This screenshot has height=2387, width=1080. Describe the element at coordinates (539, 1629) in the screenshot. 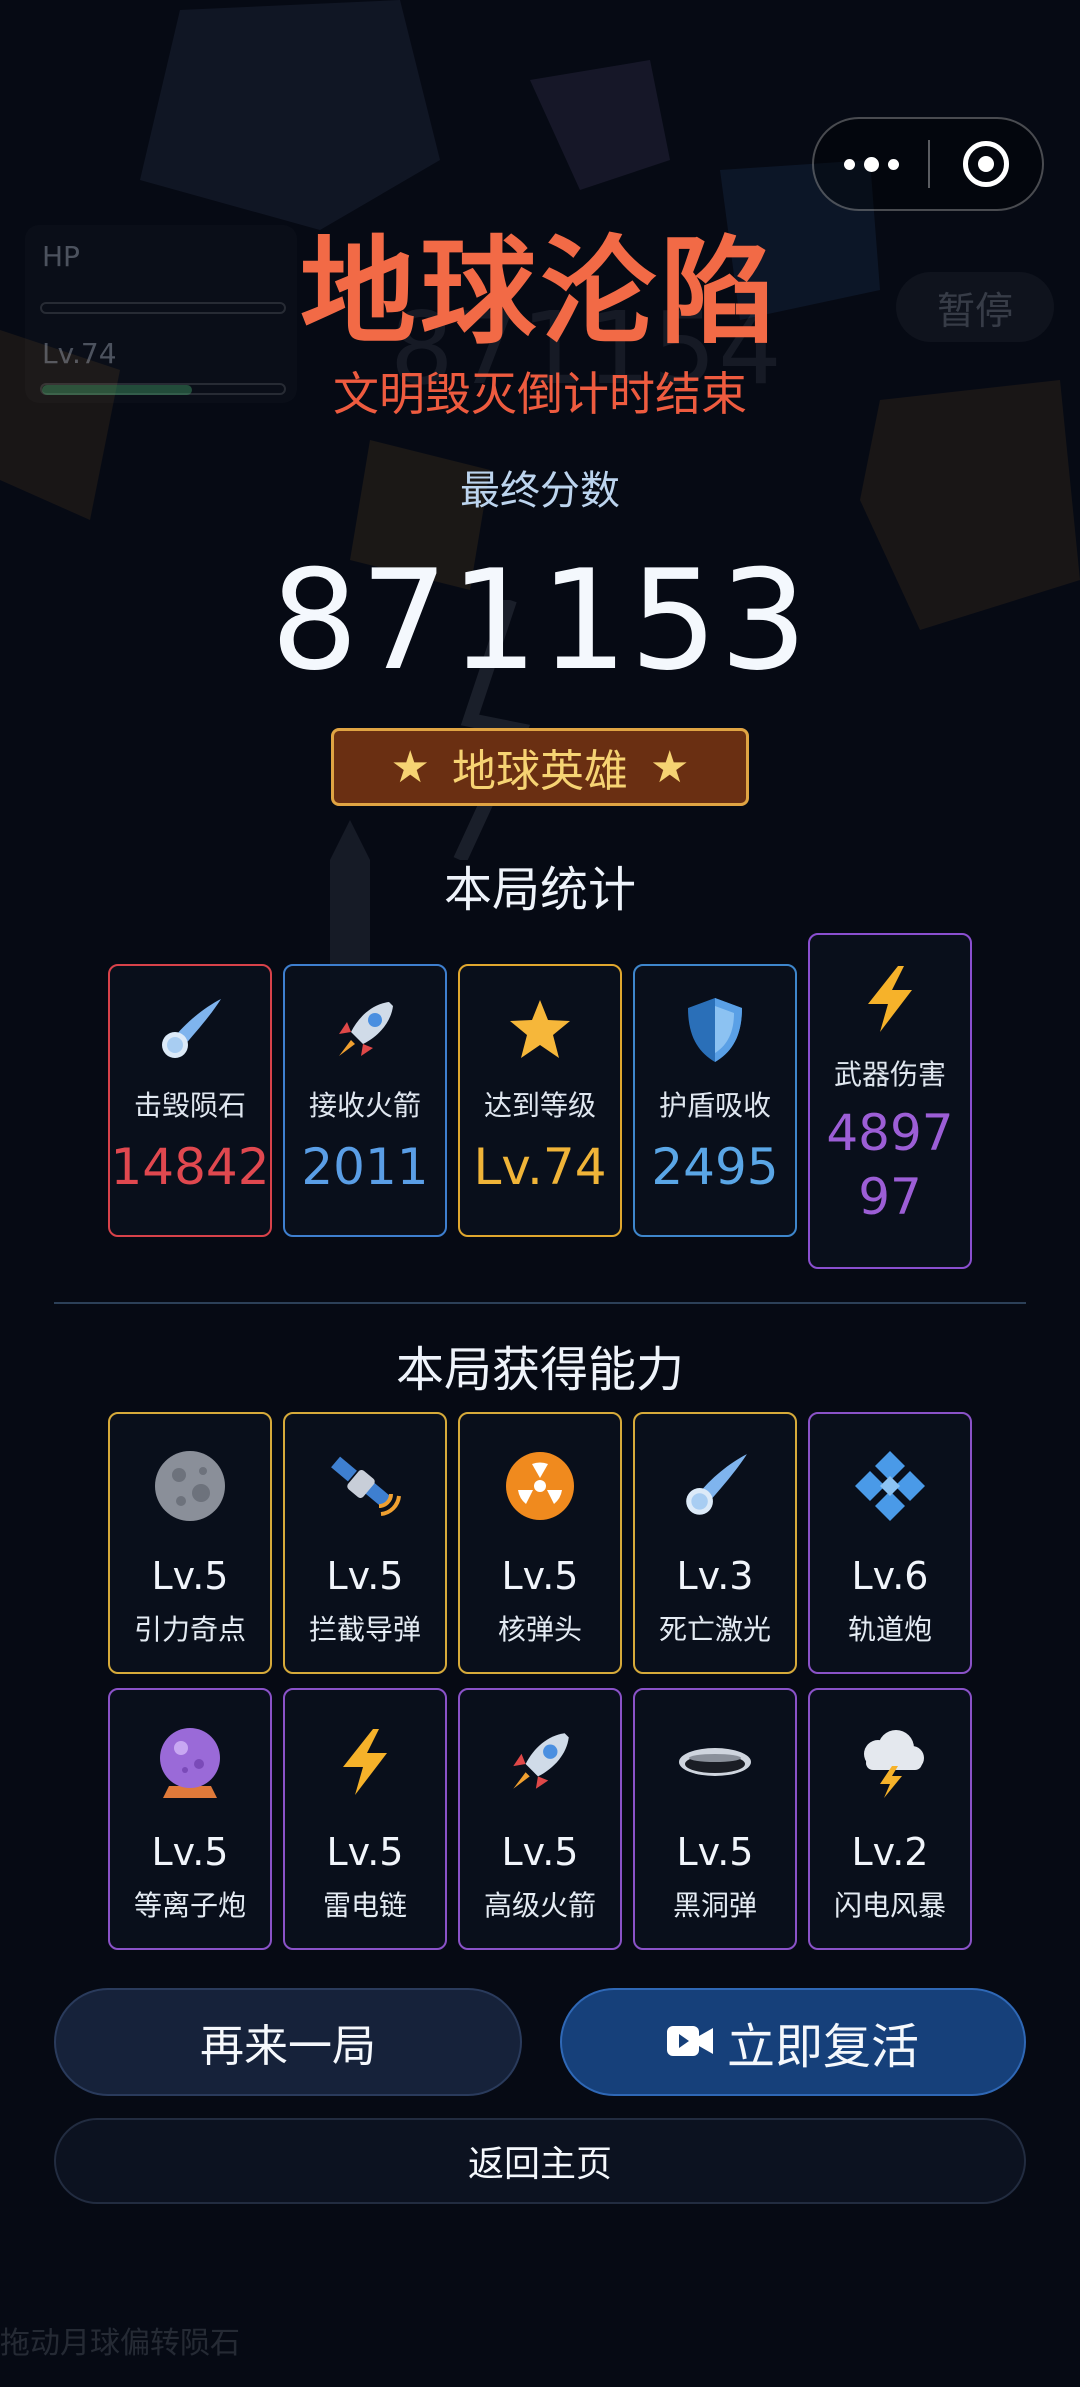

I see `ability-name: 核弹头` at that location.